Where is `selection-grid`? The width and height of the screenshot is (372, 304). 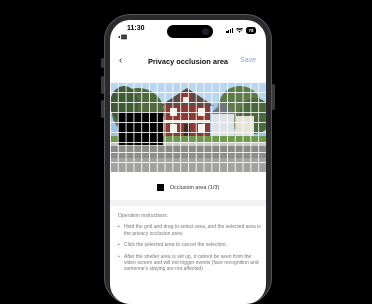 selection-grid is located at coordinates (188, 127).